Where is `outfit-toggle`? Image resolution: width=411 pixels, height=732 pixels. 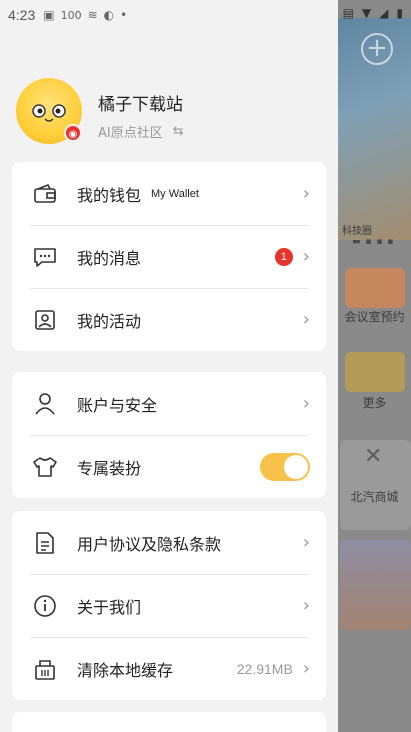 outfit-toggle is located at coordinates (285, 466).